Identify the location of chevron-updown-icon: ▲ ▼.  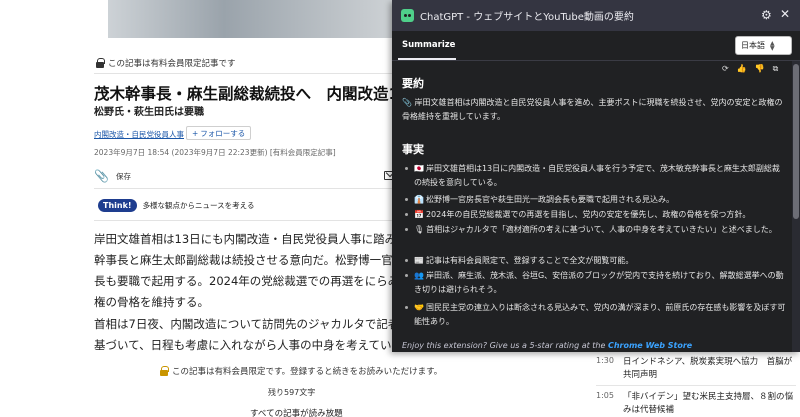
(772, 45).